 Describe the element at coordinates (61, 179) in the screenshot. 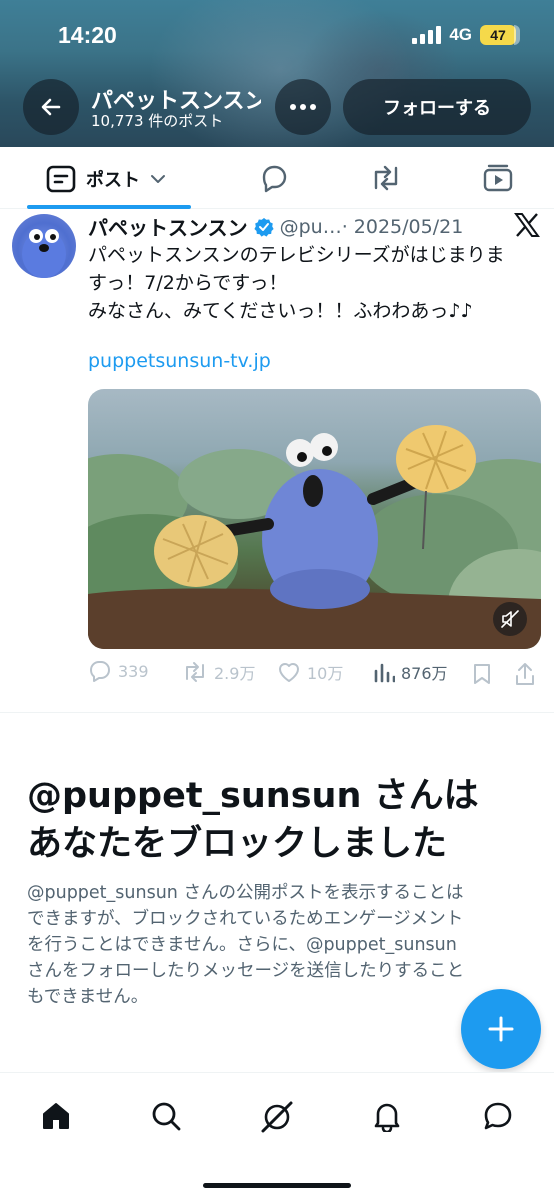

I see `posts-icon` at that location.